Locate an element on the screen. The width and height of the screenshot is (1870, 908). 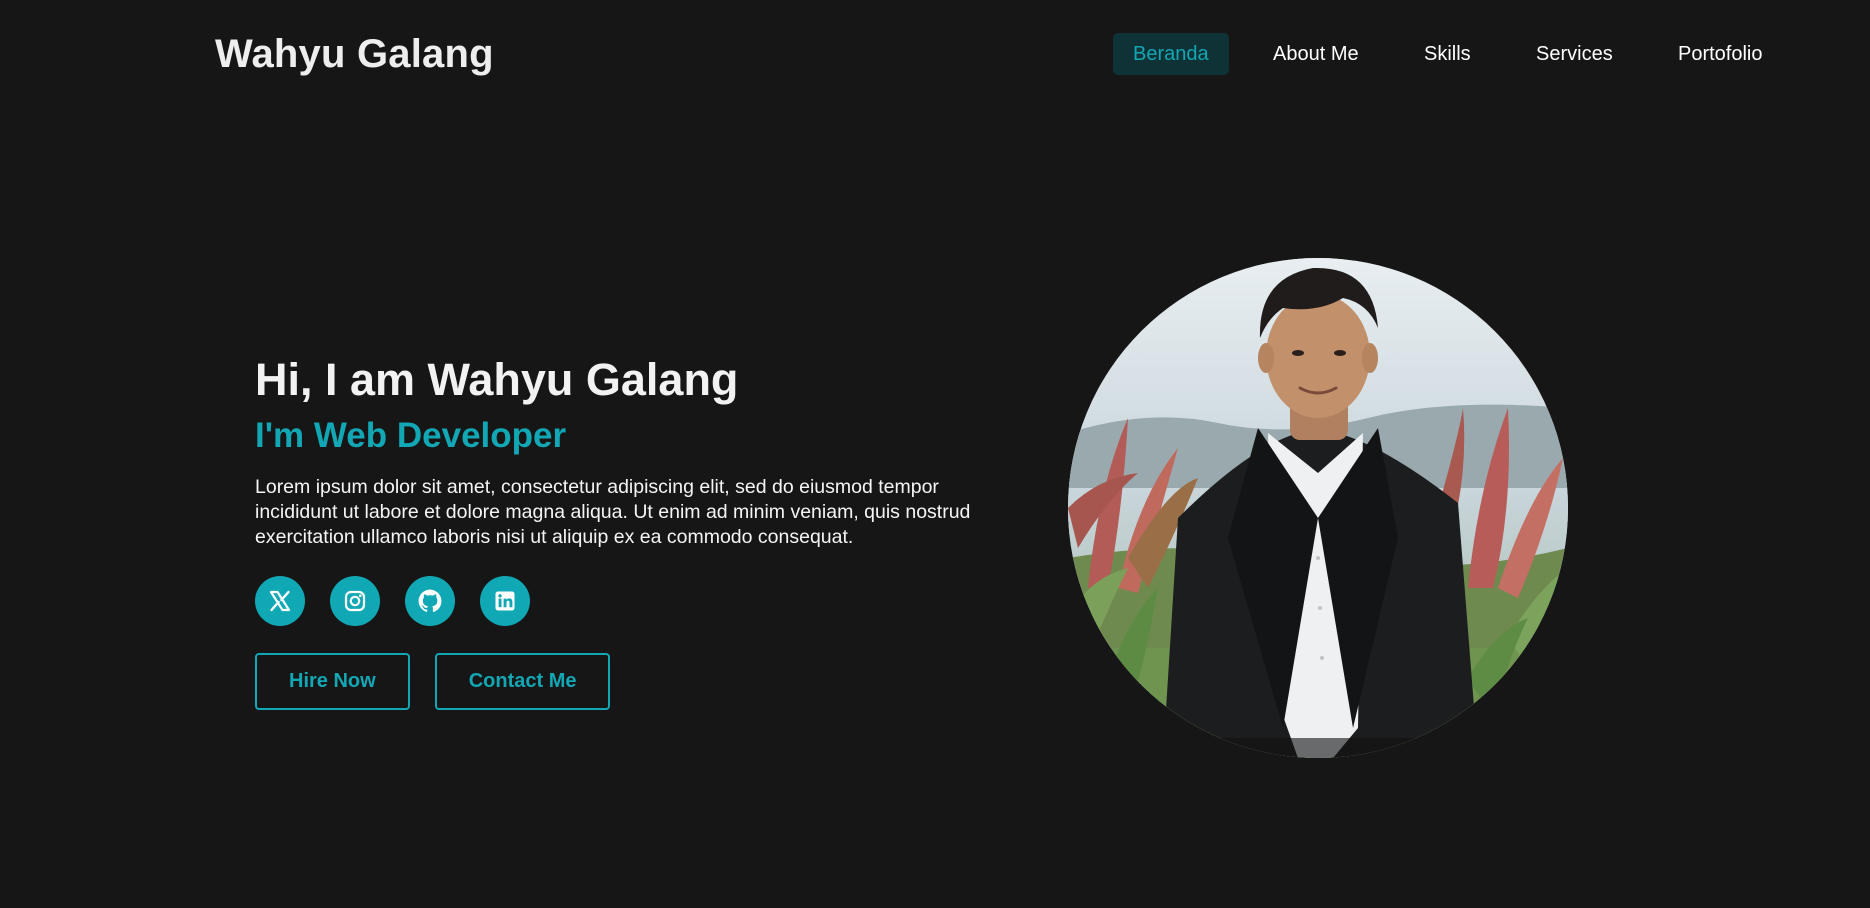
profile-photo is located at coordinates (1318, 508).